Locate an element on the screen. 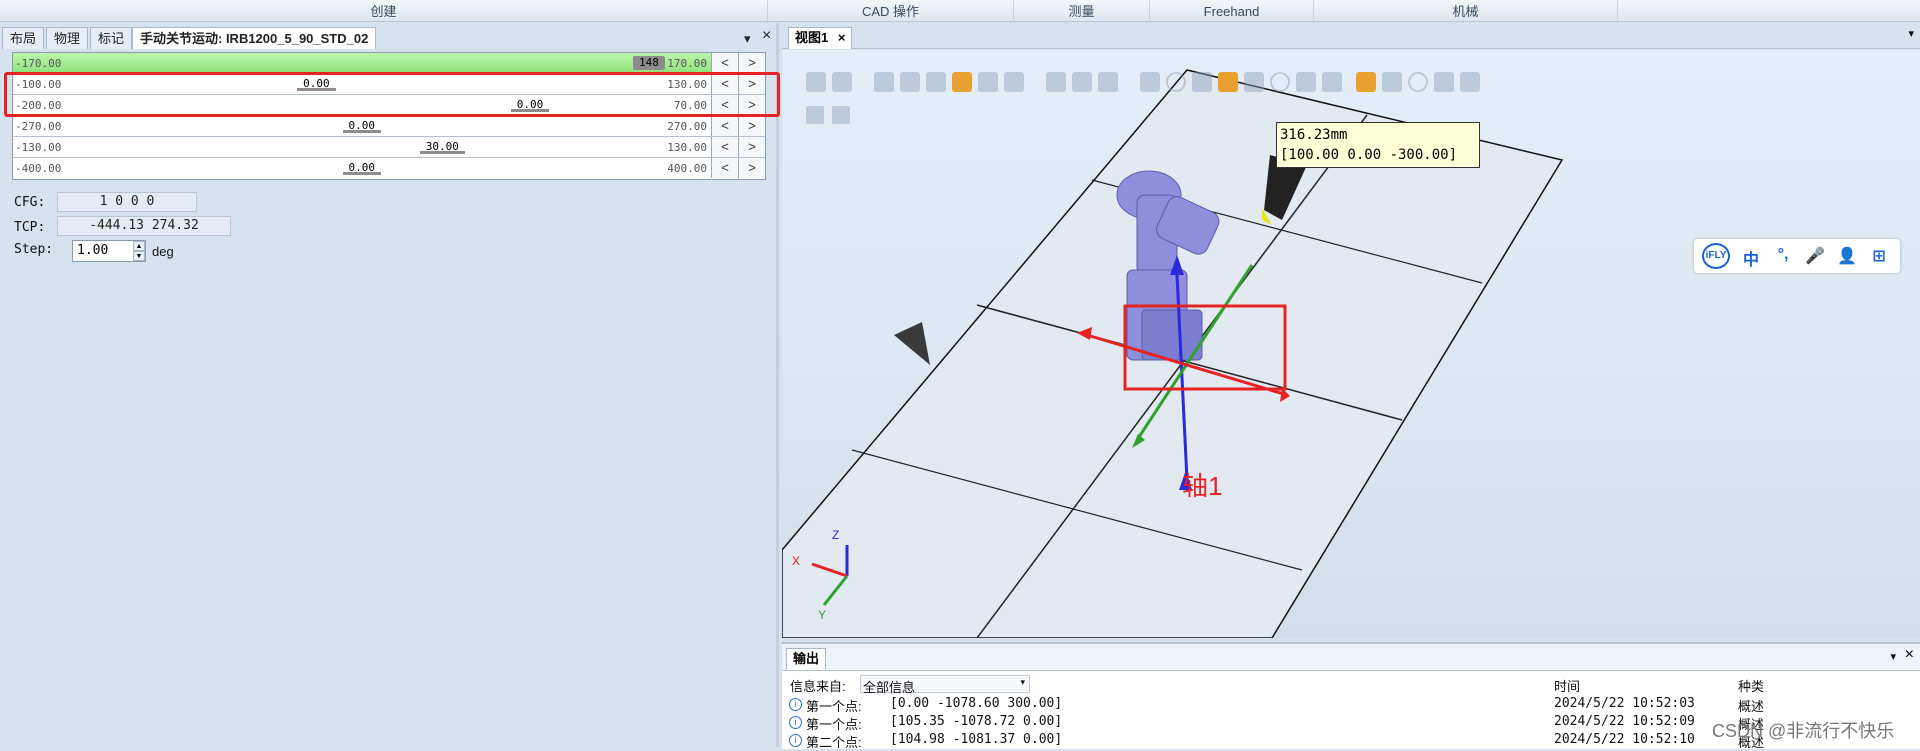  ribbon-group-cad: CAD 操作 is located at coordinates (891, 11).